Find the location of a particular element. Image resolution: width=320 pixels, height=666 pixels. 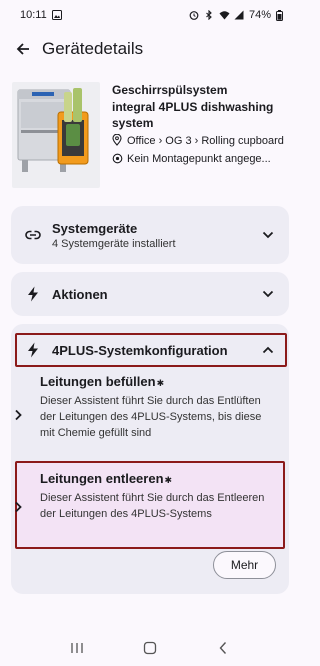

system-back-button is located at coordinates (223, 648).